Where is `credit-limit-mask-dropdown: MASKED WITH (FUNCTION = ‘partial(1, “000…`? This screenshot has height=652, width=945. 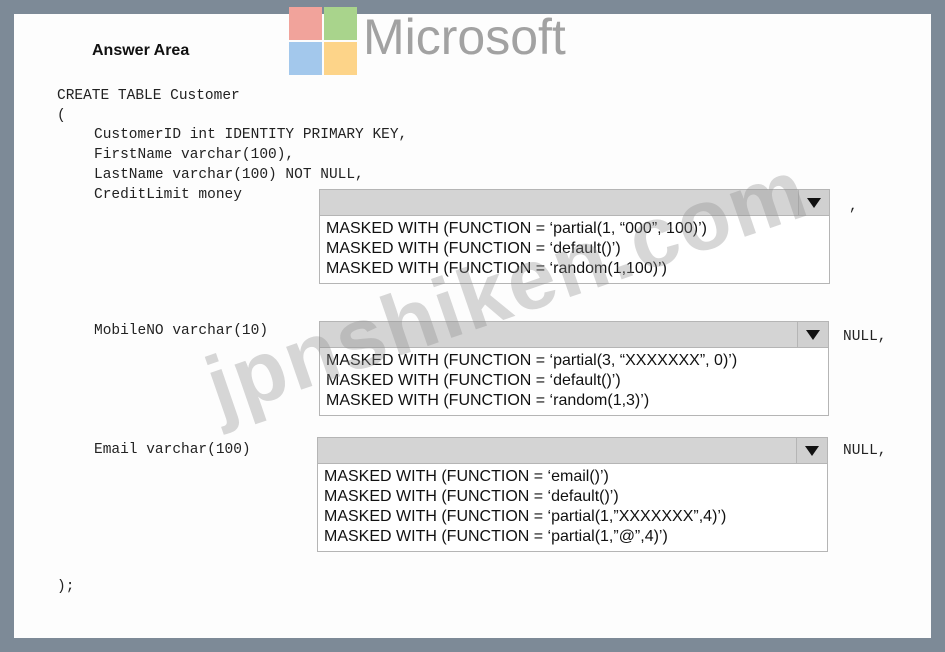
credit-limit-mask-dropdown: MASKED WITH (FUNCTION = ‘partial(1, “000… is located at coordinates (574, 236).